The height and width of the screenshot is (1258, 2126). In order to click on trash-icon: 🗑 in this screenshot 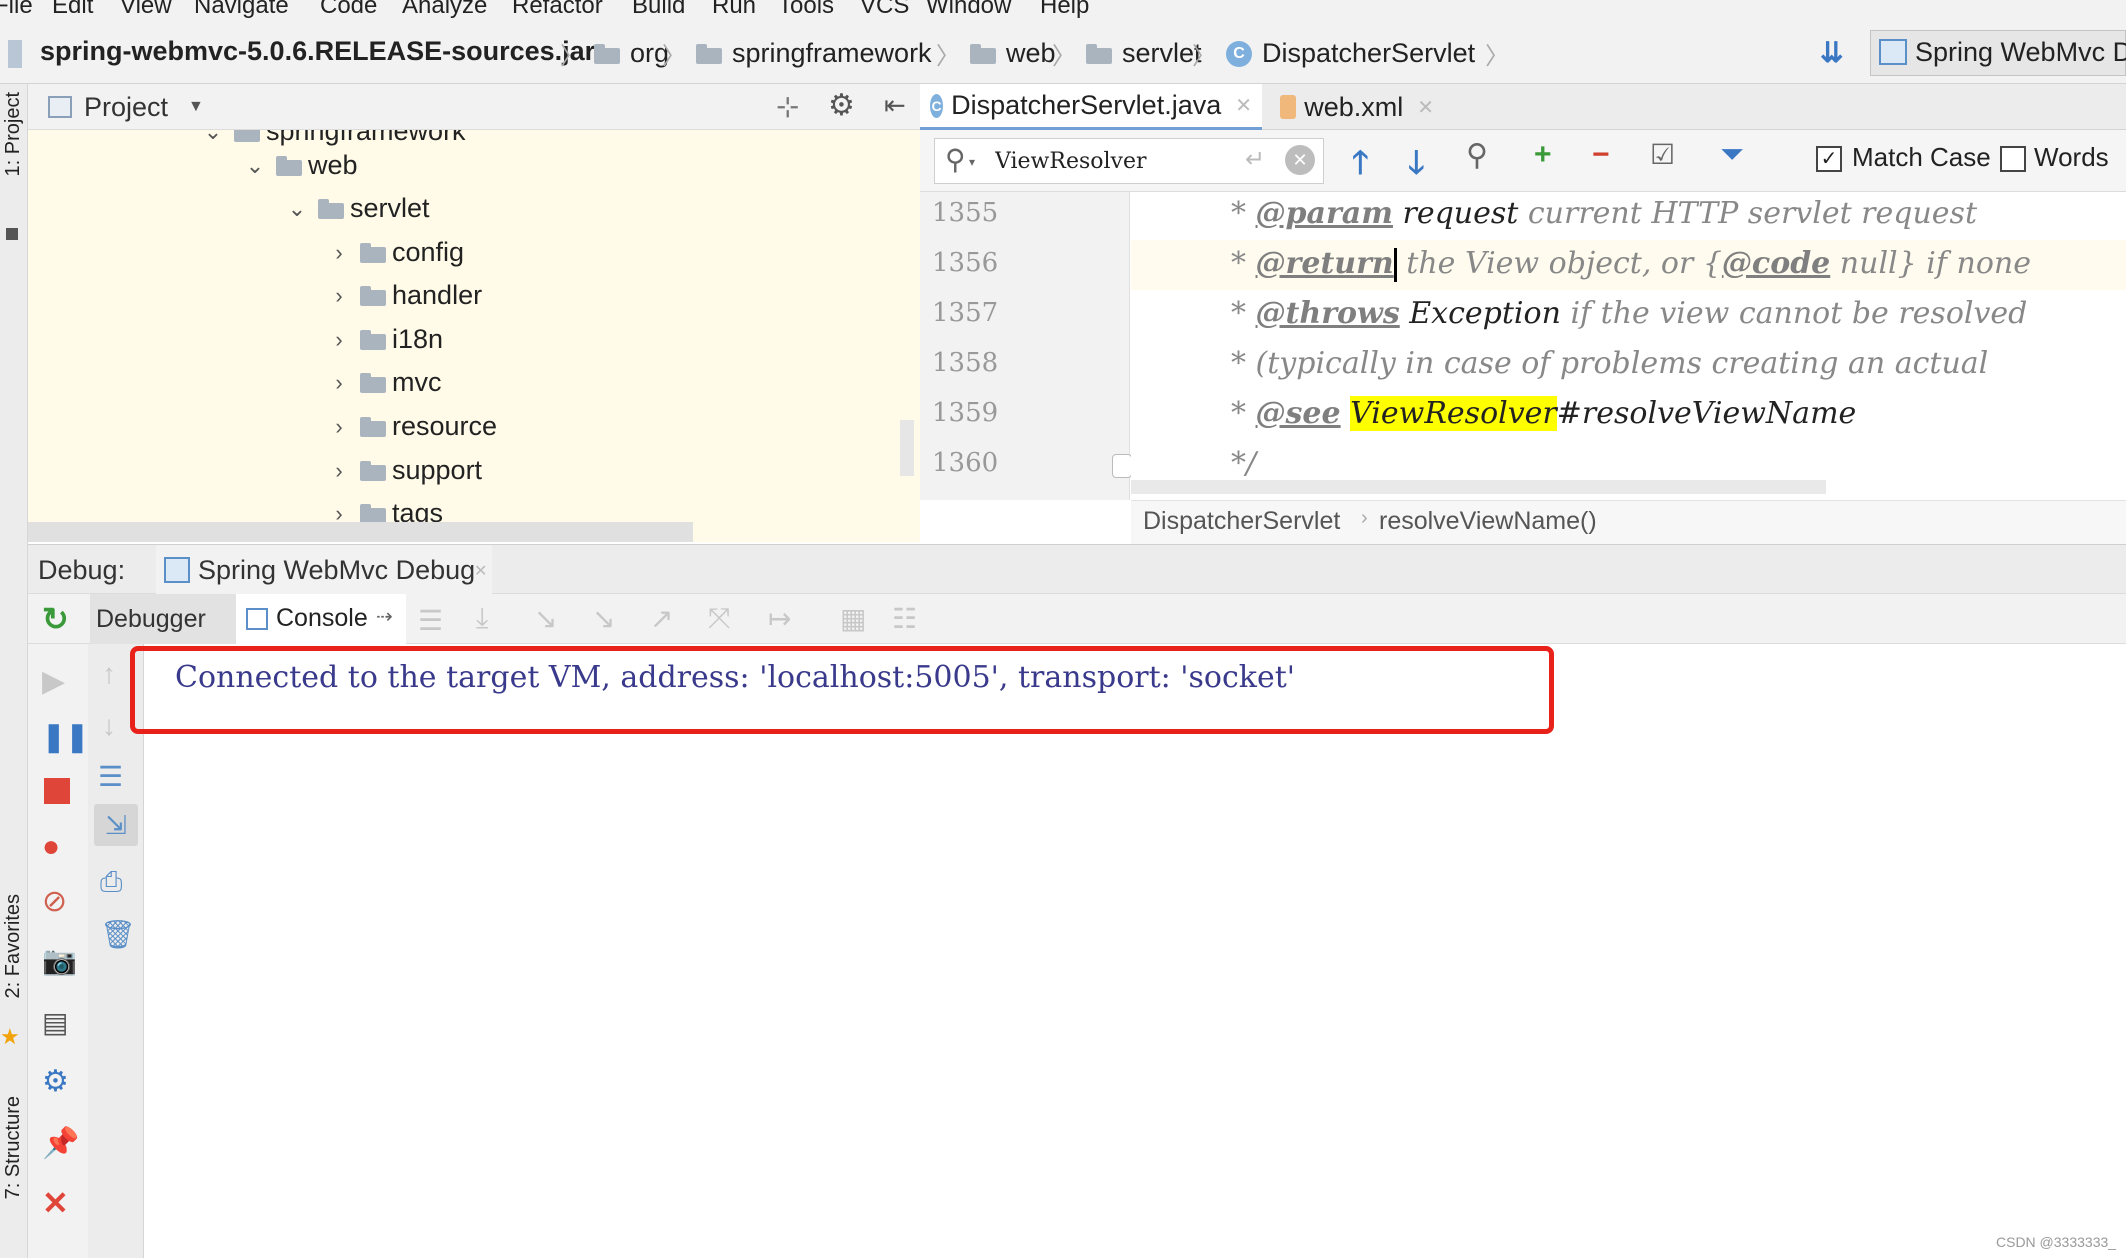, I will do `click(118, 934)`.